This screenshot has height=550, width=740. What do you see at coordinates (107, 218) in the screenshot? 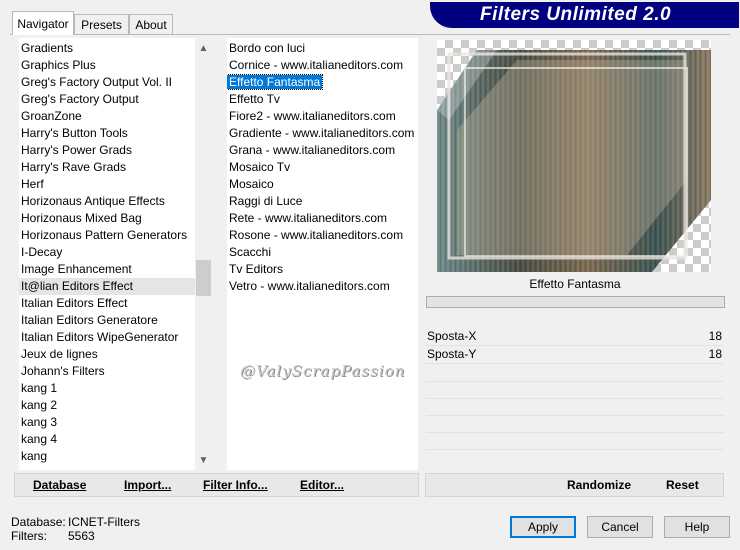
I see `category-item: Horizonaus Mixed Bag` at bounding box center [107, 218].